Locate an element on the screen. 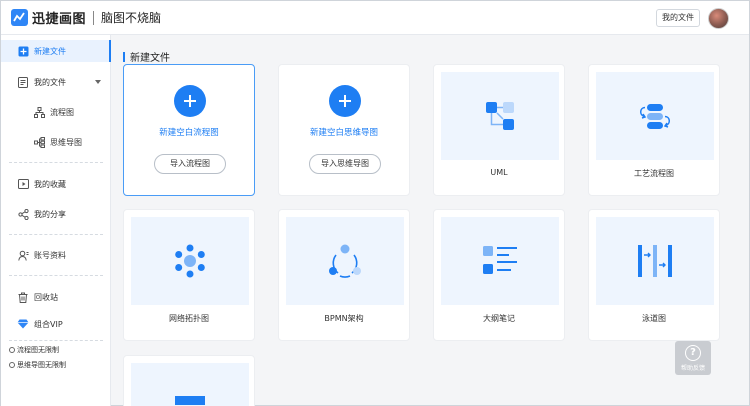 This screenshot has width=750, height=406. template-label: UML is located at coordinates (499, 172).